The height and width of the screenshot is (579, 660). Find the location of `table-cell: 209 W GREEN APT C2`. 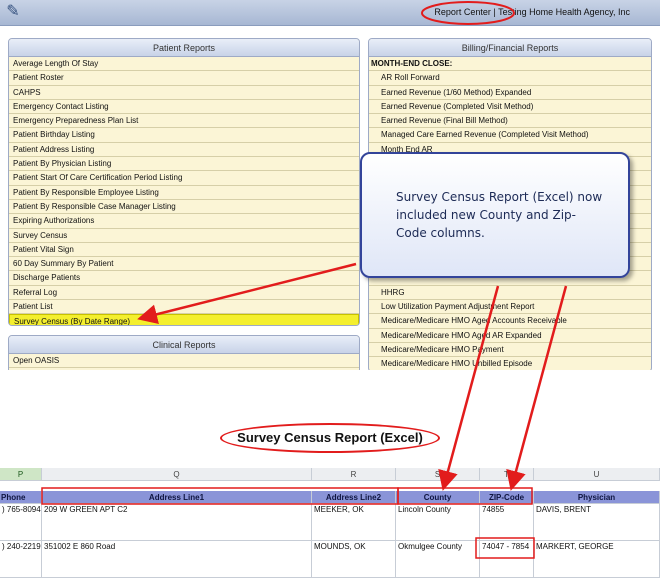

table-cell: 209 W GREEN APT C2 is located at coordinates (177, 522).